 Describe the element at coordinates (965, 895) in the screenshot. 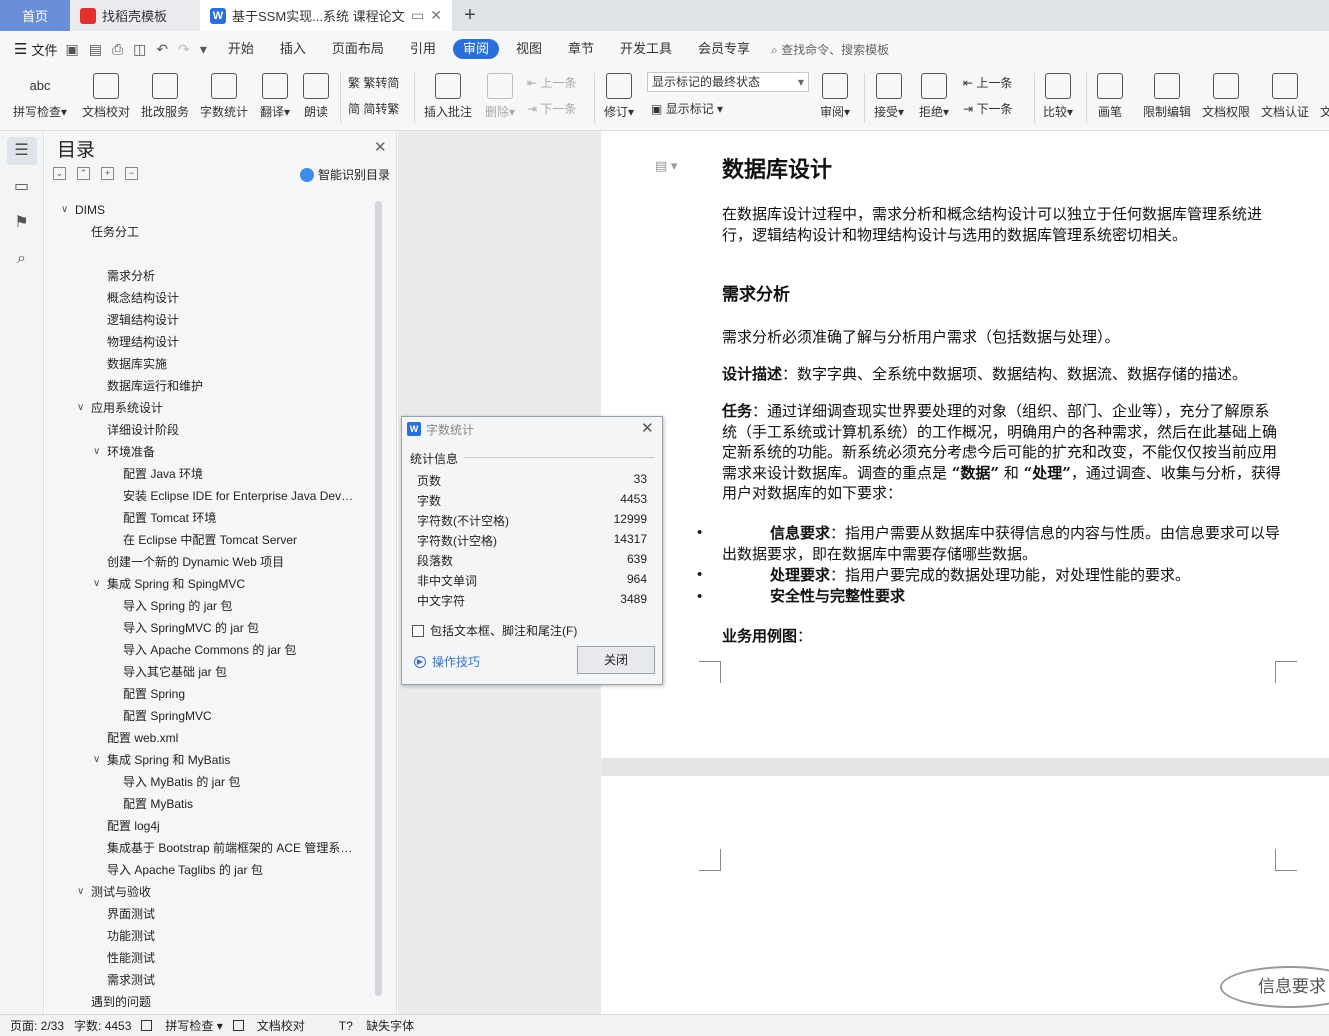

I see `document-page` at that location.